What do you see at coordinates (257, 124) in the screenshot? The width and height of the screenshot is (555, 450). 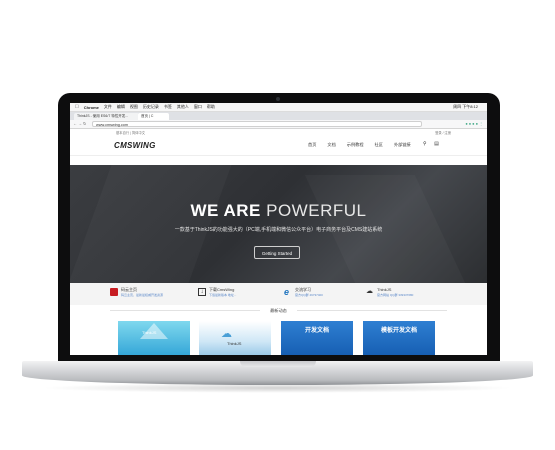 I see `address-bar: www.cmswing.com` at bounding box center [257, 124].